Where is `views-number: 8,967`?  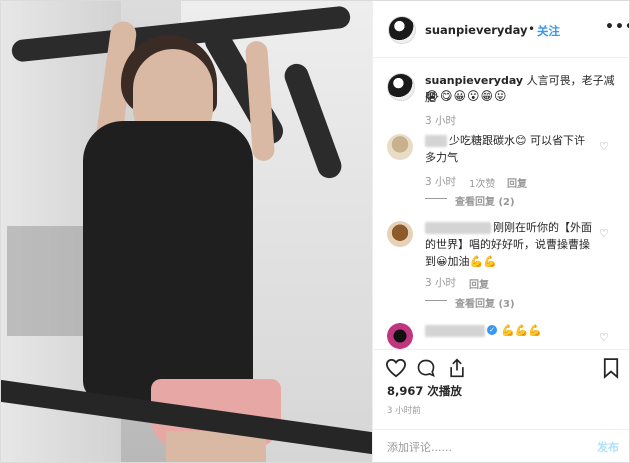 views-number: 8,967 is located at coordinates (405, 391).